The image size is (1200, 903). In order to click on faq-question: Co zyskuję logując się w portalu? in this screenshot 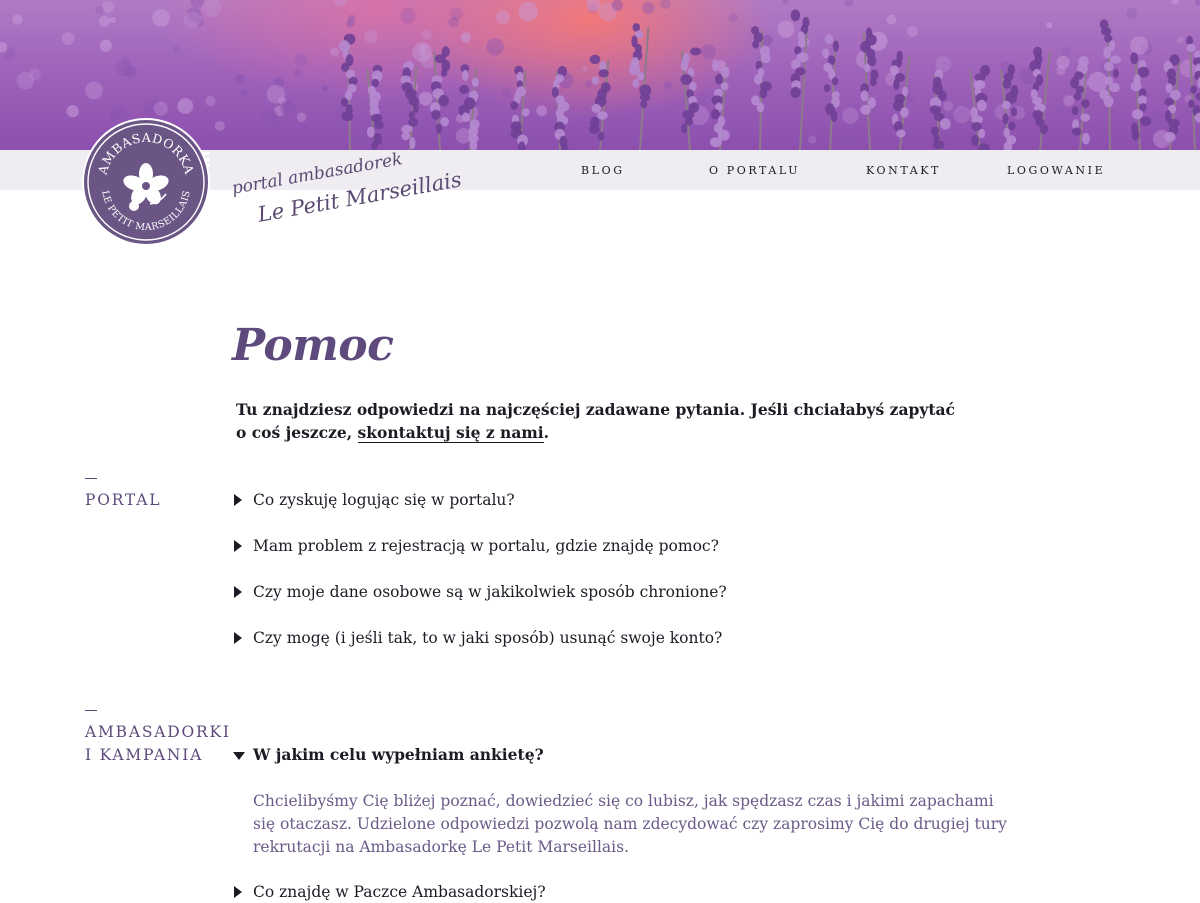, I will do `click(384, 500)`.